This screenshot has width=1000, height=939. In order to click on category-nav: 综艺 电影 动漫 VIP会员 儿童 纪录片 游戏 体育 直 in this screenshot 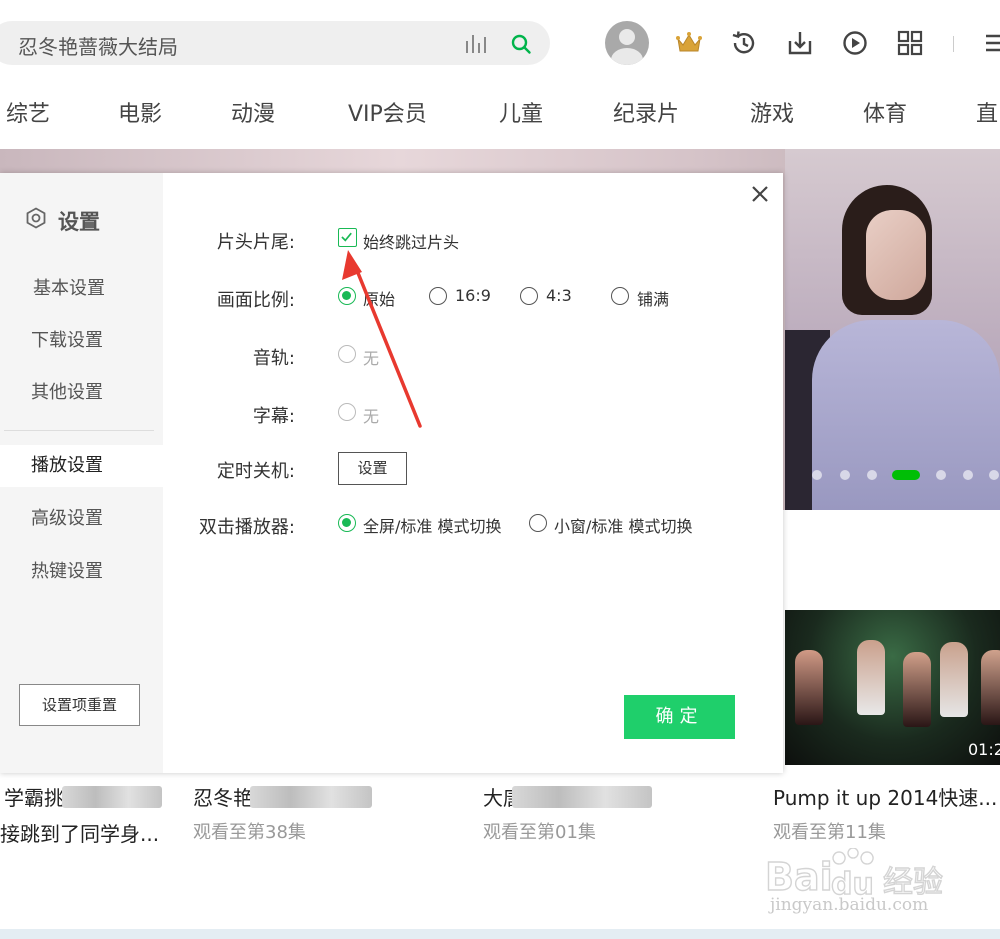, I will do `click(500, 112)`.